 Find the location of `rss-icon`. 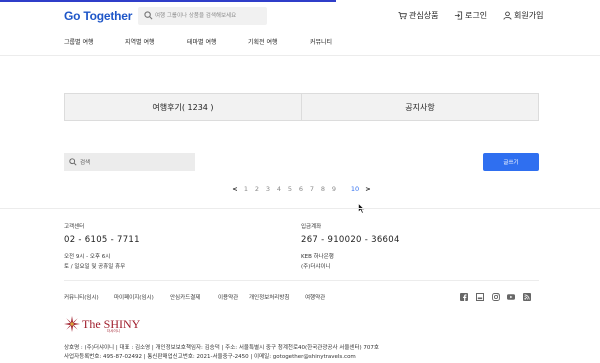

rss-icon is located at coordinates (527, 297).